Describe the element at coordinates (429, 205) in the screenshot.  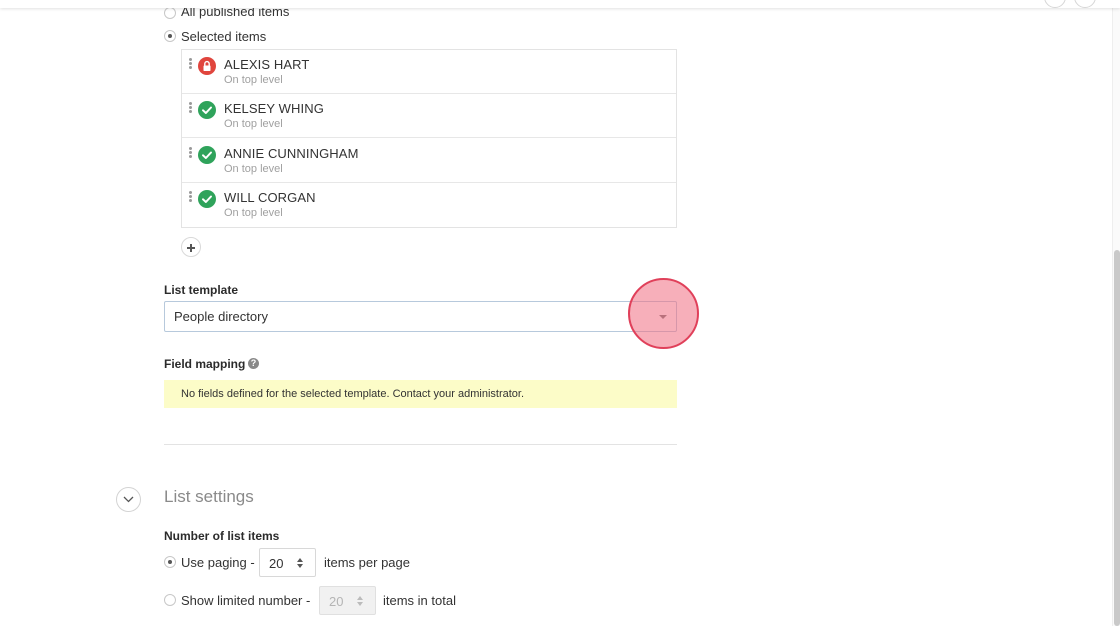
I see `list-item: WILL CORGAN On top level` at that location.